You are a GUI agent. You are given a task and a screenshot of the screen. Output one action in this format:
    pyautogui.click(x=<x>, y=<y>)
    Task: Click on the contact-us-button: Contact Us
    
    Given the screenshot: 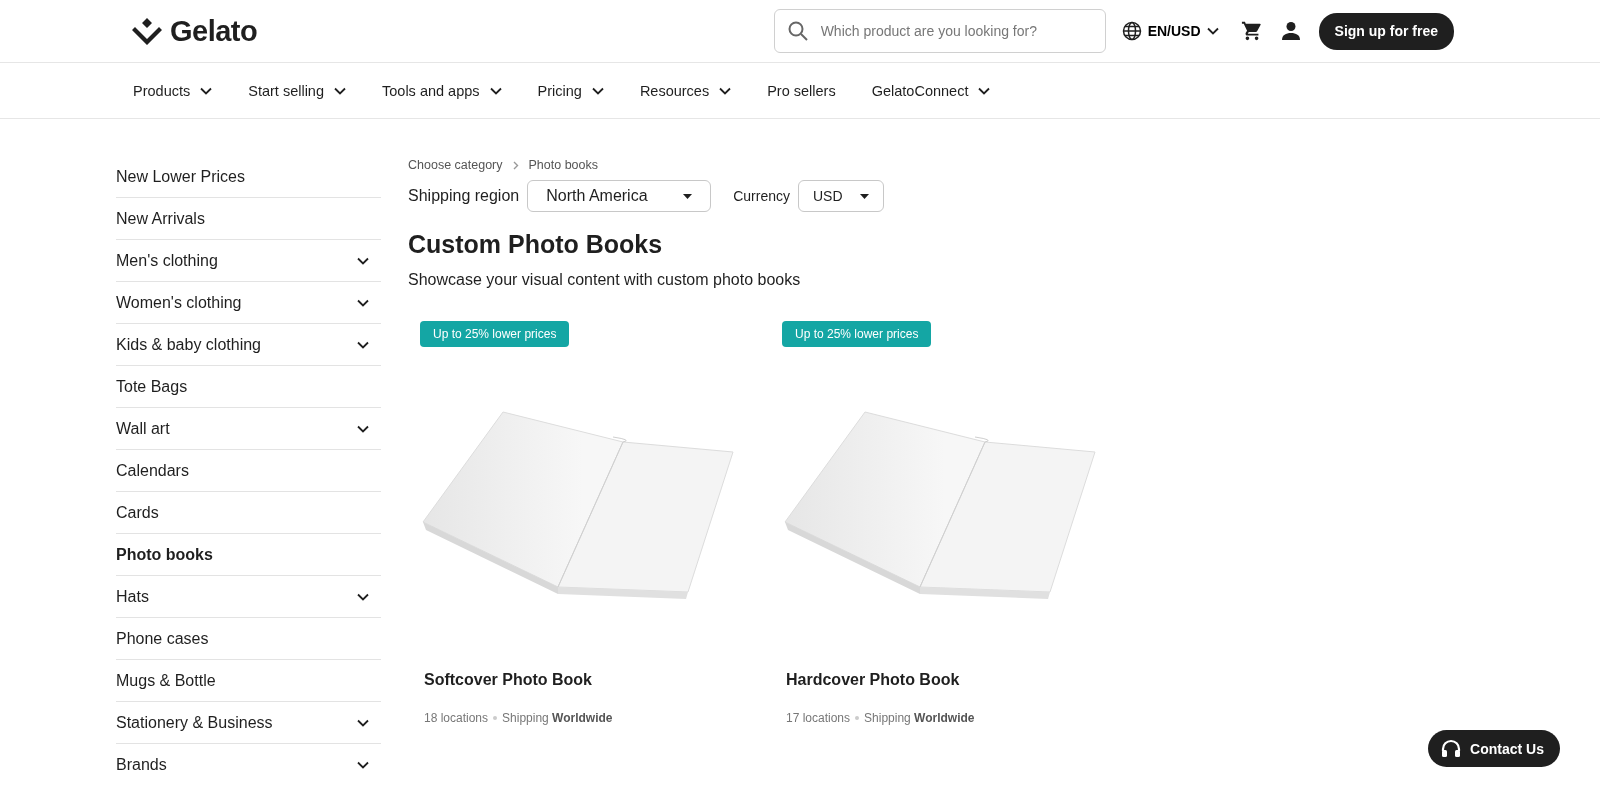 What is the action you would take?
    pyautogui.click(x=1494, y=748)
    